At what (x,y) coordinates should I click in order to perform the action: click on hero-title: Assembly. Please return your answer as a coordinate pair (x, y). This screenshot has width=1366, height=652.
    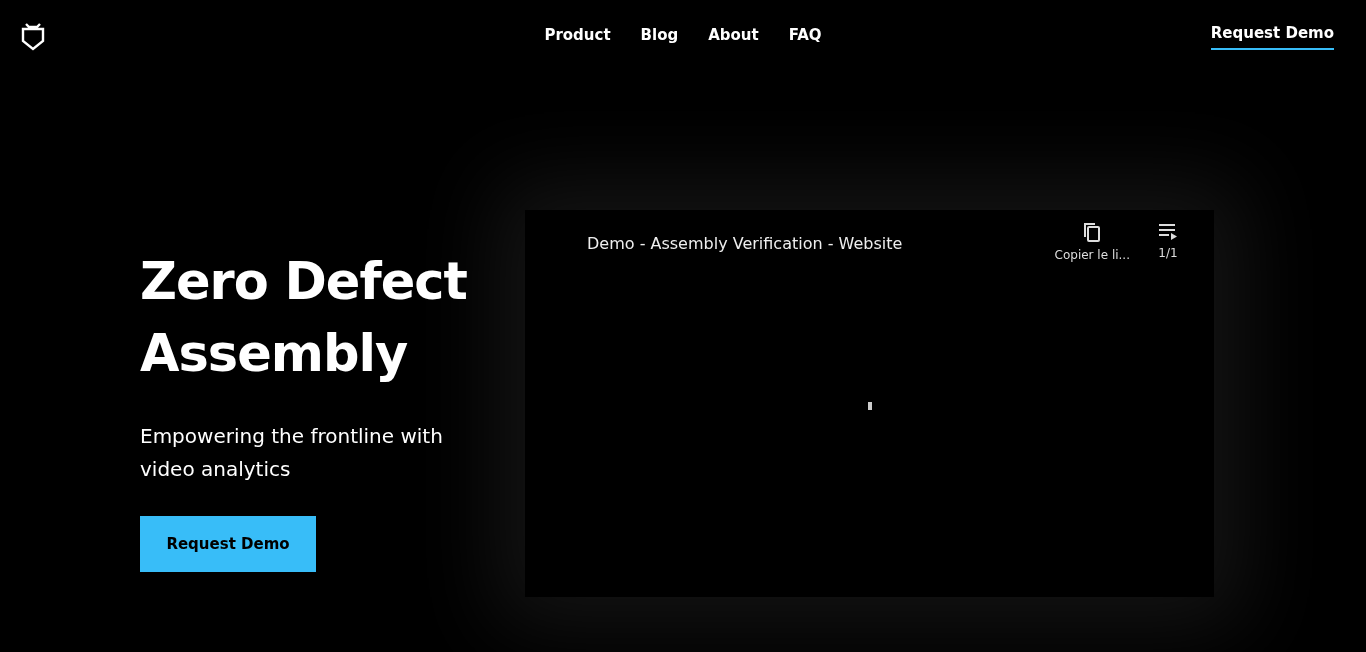
    Looking at the image, I should click on (274, 354).